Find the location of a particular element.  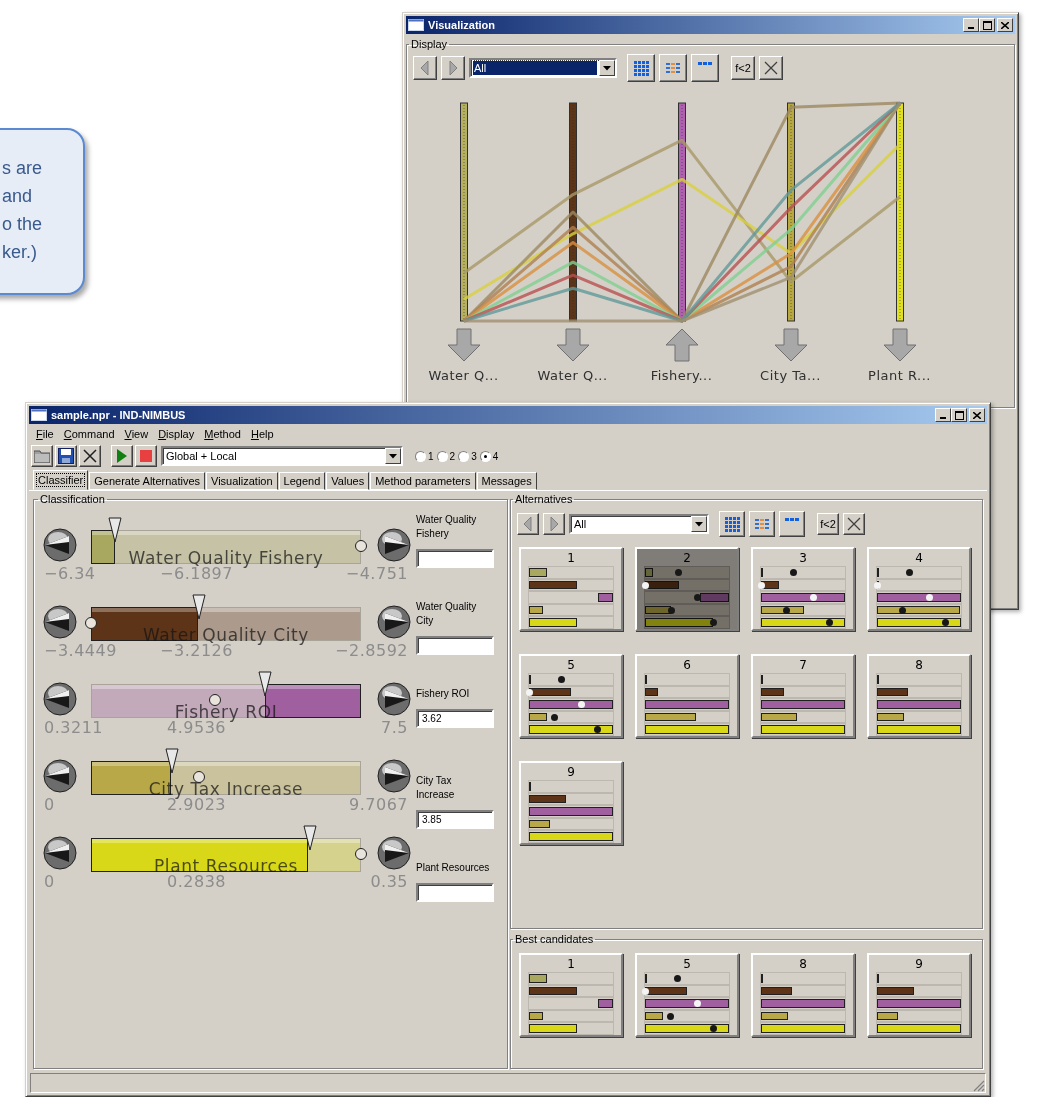

stop-button is located at coordinates (146, 456).